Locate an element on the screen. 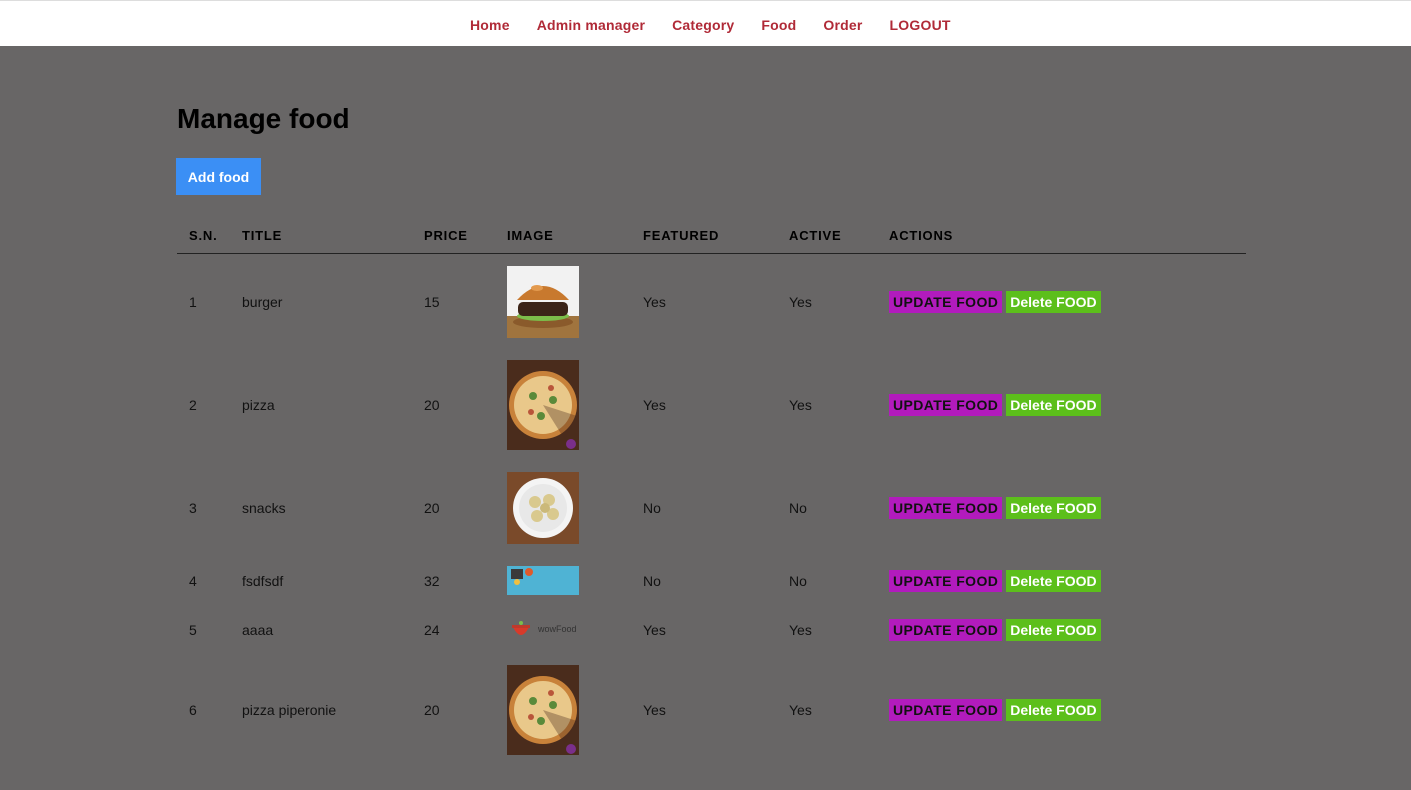 The height and width of the screenshot is (790, 1411). cell-title: burger is located at coordinates (262, 301).